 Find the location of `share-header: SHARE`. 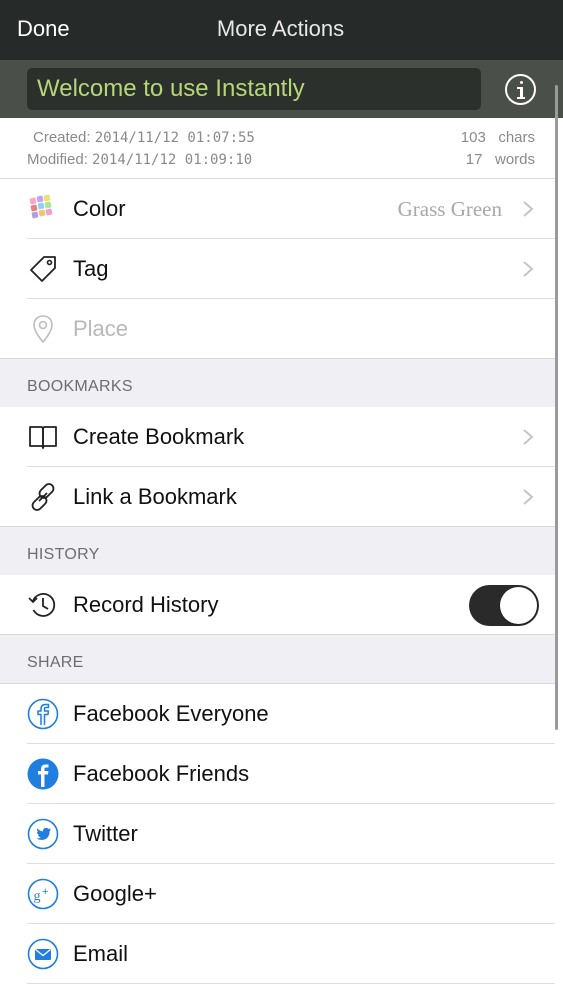

share-header: SHARE is located at coordinates (55, 662).